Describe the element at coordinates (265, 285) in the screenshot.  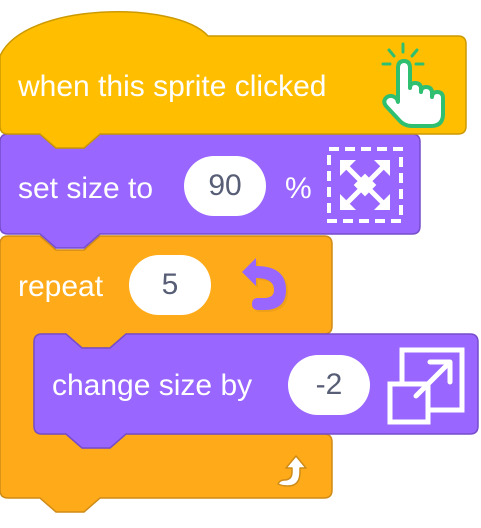
I see `loop-arrow-icon` at that location.